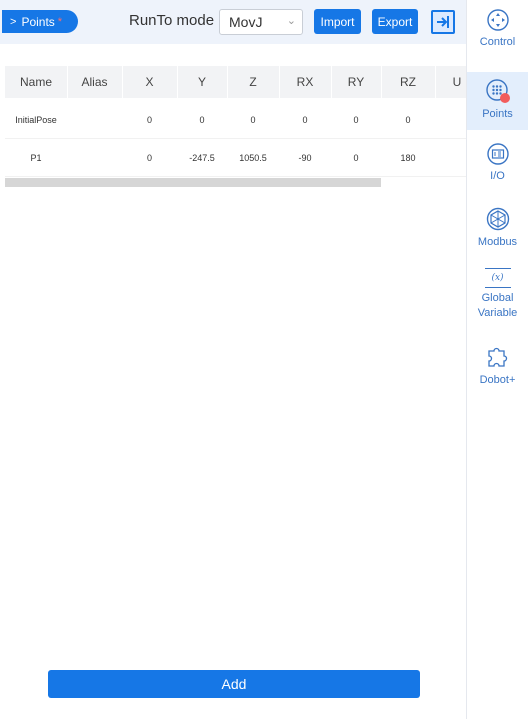 The height and width of the screenshot is (719, 528). What do you see at coordinates (408, 120) in the screenshot?
I see `cell-rz: 0` at bounding box center [408, 120].